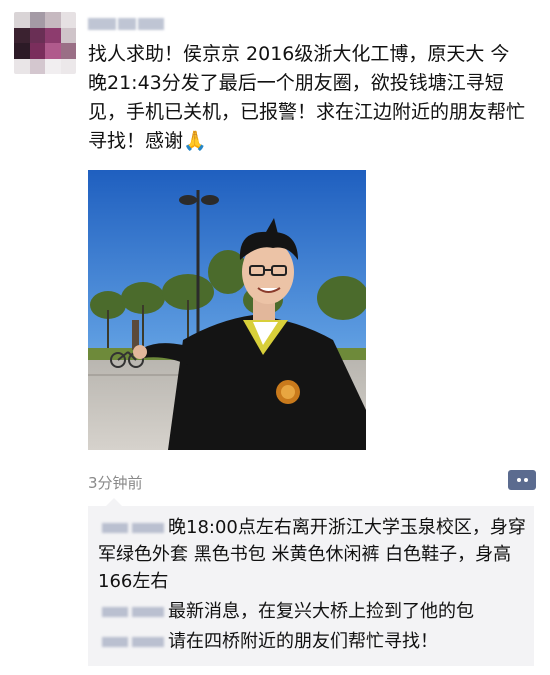 The height and width of the screenshot is (675, 550). What do you see at coordinates (303, 641) in the screenshot?
I see `comment-text: 请在四桥附近的朋友们帮忙寻找！` at bounding box center [303, 641].